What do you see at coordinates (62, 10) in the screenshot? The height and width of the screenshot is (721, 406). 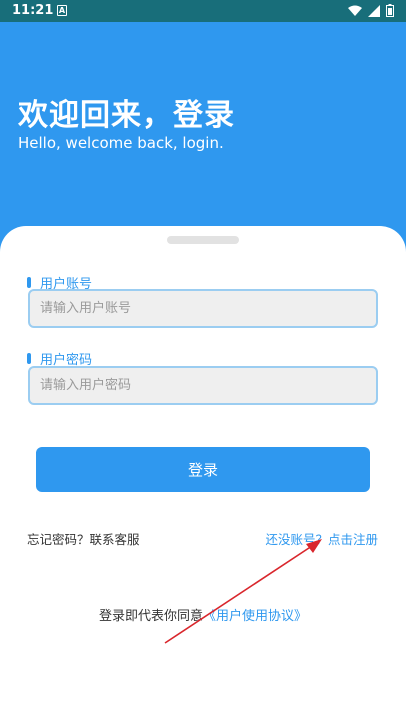 I see `notification-icon: A` at bounding box center [62, 10].